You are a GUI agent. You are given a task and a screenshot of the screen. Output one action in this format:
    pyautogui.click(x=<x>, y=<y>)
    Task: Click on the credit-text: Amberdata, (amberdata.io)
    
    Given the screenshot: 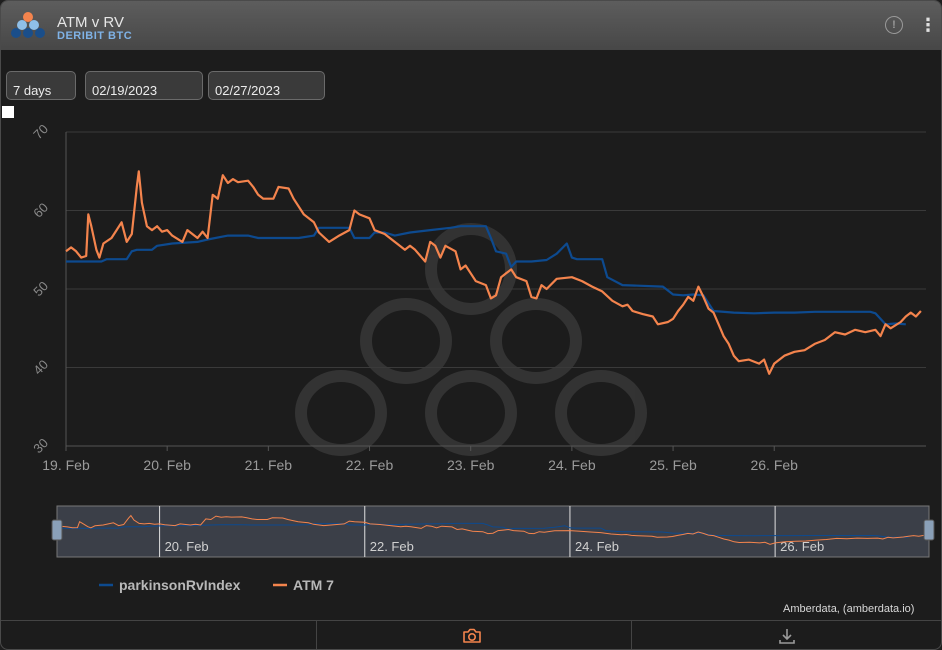 What is the action you would take?
    pyautogui.click(x=849, y=609)
    